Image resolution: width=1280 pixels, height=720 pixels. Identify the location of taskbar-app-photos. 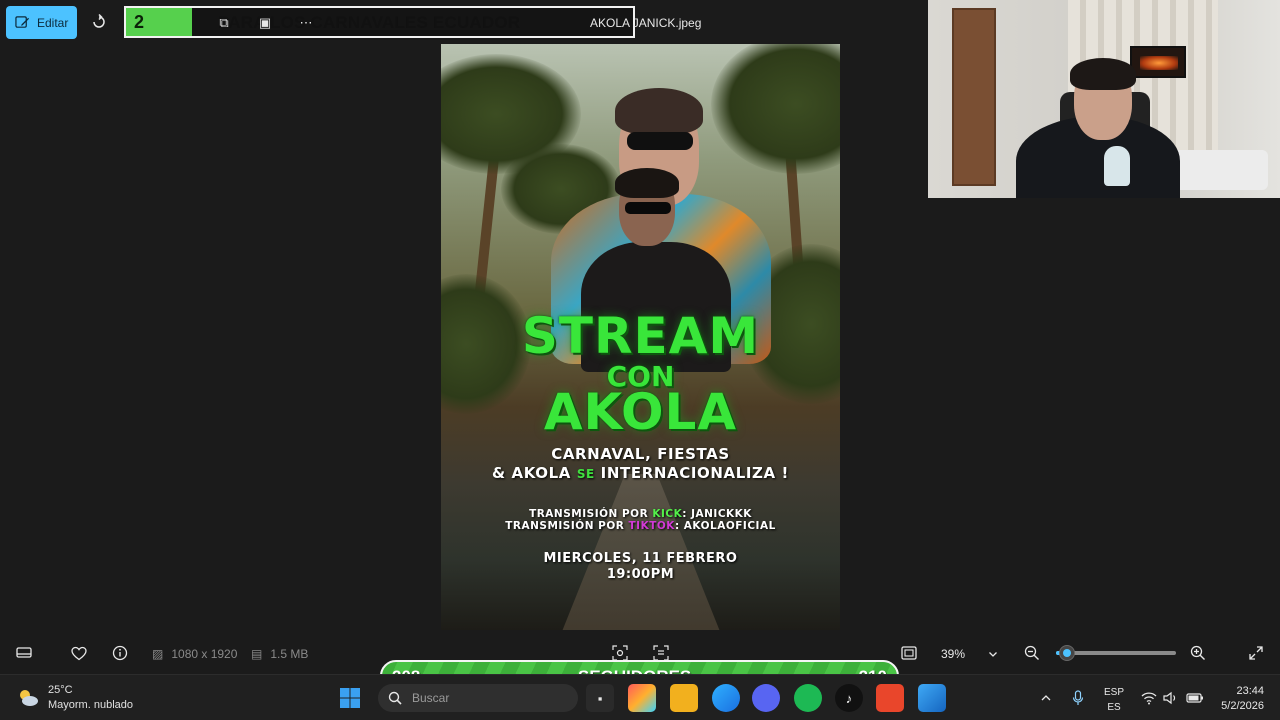
(932, 698).